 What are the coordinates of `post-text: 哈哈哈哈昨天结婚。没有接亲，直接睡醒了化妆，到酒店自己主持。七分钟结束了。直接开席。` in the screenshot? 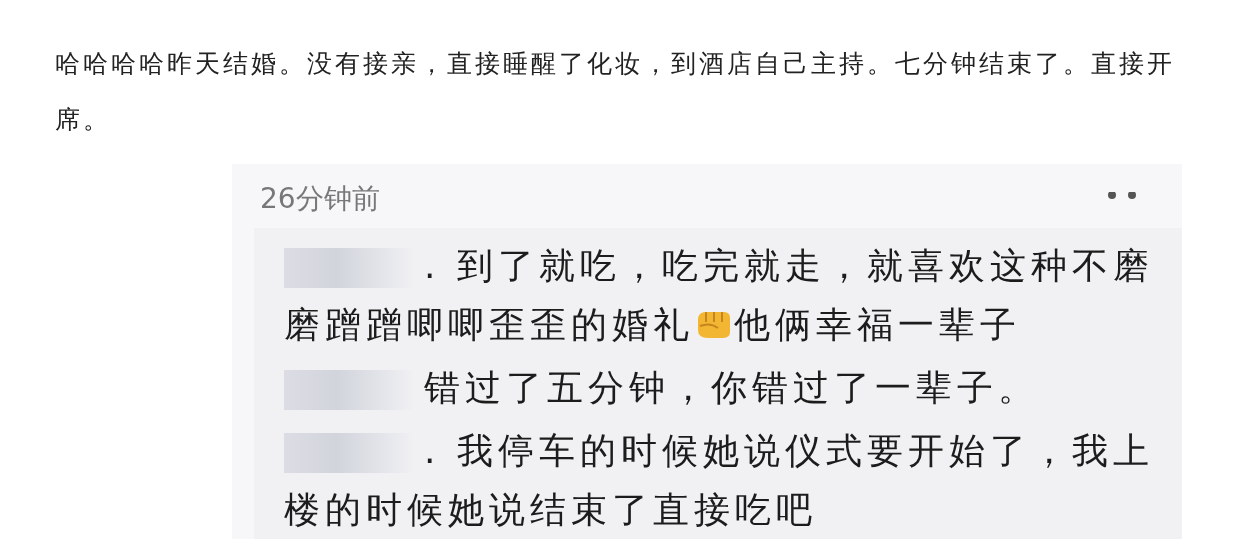 It's located at (615, 92).